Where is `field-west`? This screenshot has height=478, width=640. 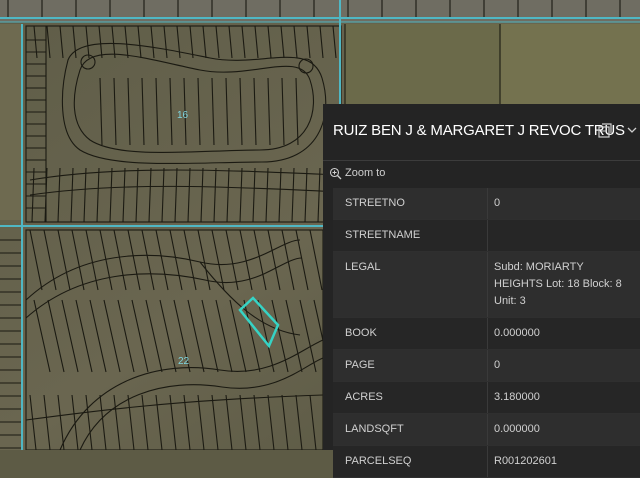 field-west is located at coordinates (11, 122).